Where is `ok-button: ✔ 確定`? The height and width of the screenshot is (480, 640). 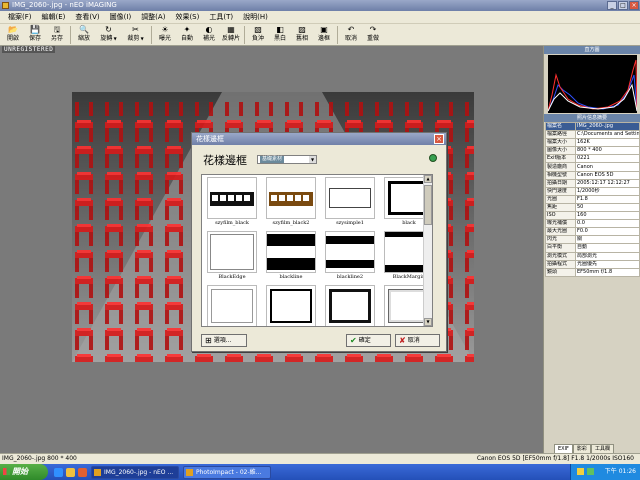 ok-button: ✔ 確定 is located at coordinates (368, 340).